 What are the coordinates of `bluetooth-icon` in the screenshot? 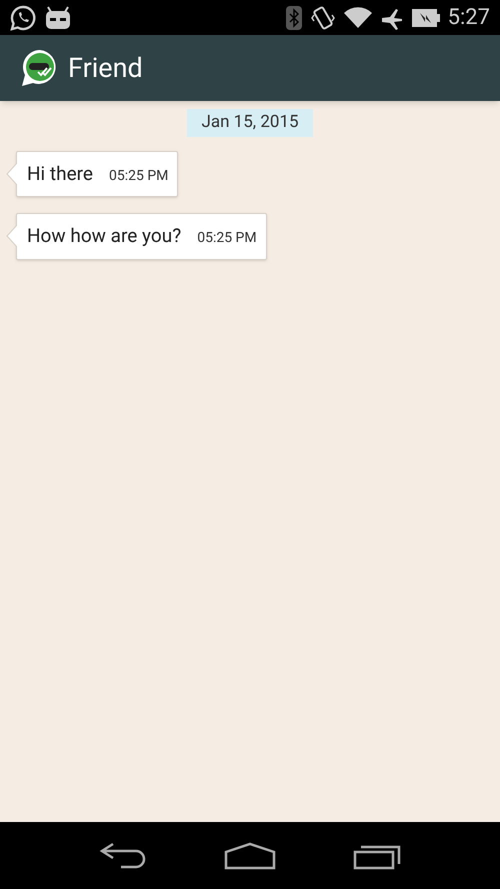 It's located at (294, 18).